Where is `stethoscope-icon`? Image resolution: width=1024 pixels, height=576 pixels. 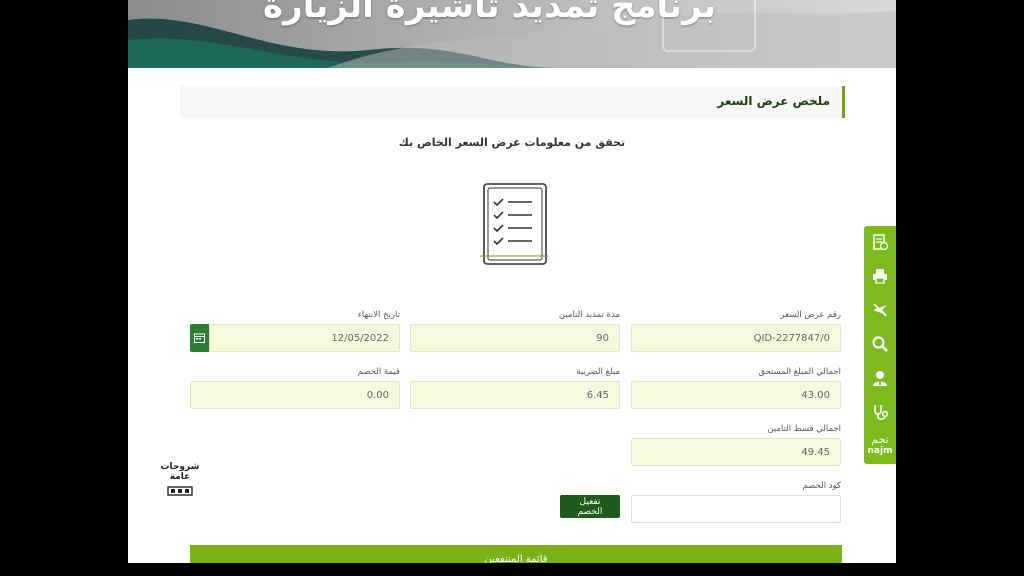
stethoscope-icon is located at coordinates (881, 412).